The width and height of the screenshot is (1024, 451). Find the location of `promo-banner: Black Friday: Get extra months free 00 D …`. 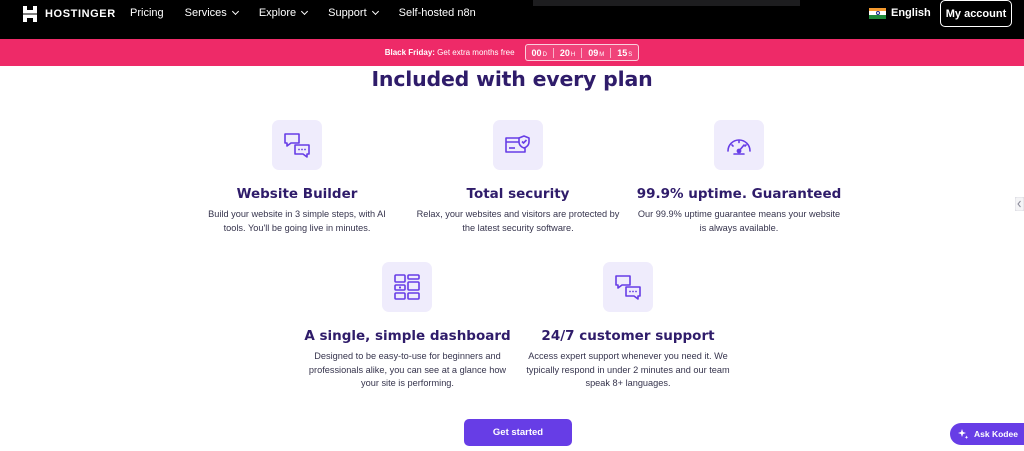

promo-banner: Black Friday: Get extra months free 00 D … is located at coordinates (512, 52).